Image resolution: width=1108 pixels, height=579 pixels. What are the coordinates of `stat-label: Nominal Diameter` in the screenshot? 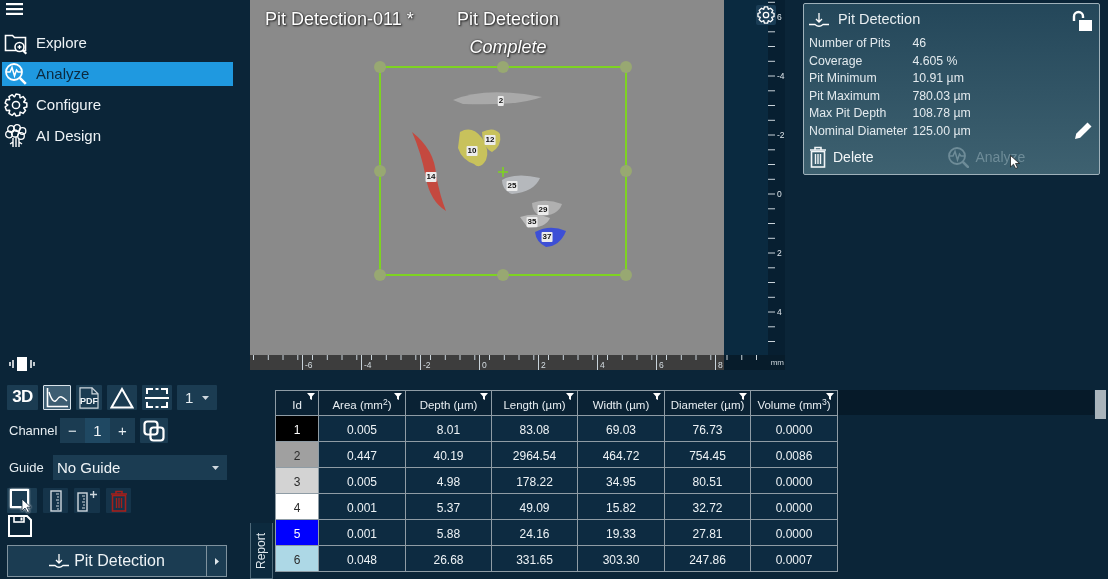 It's located at (858, 131).